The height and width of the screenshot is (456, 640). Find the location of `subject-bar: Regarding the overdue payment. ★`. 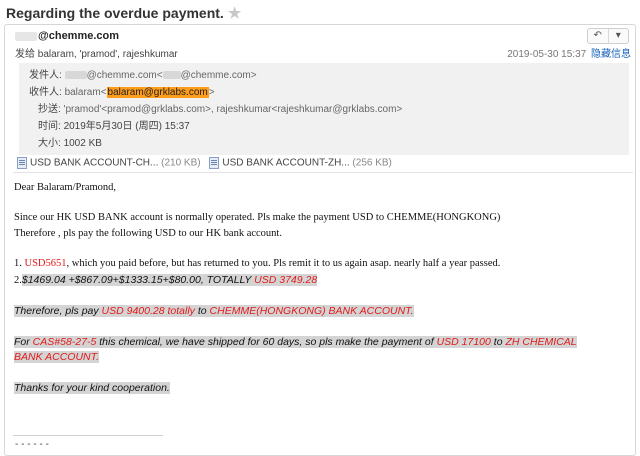

subject-bar: Regarding the overdue payment. ★ is located at coordinates (320, 12).